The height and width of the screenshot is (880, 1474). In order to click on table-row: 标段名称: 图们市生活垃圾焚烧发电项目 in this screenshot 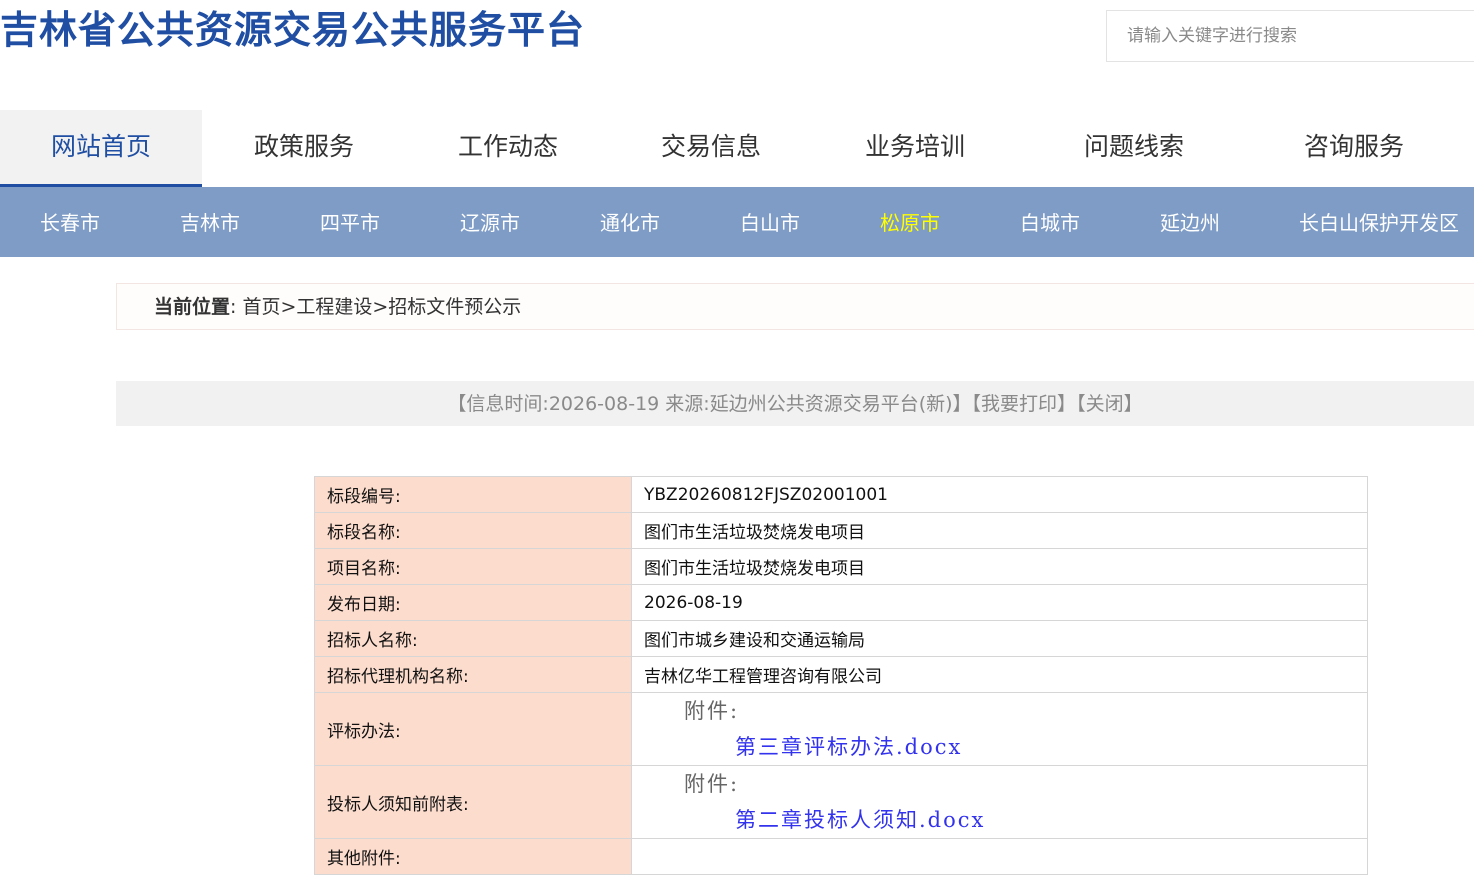, I will do `click(841, 530)`.